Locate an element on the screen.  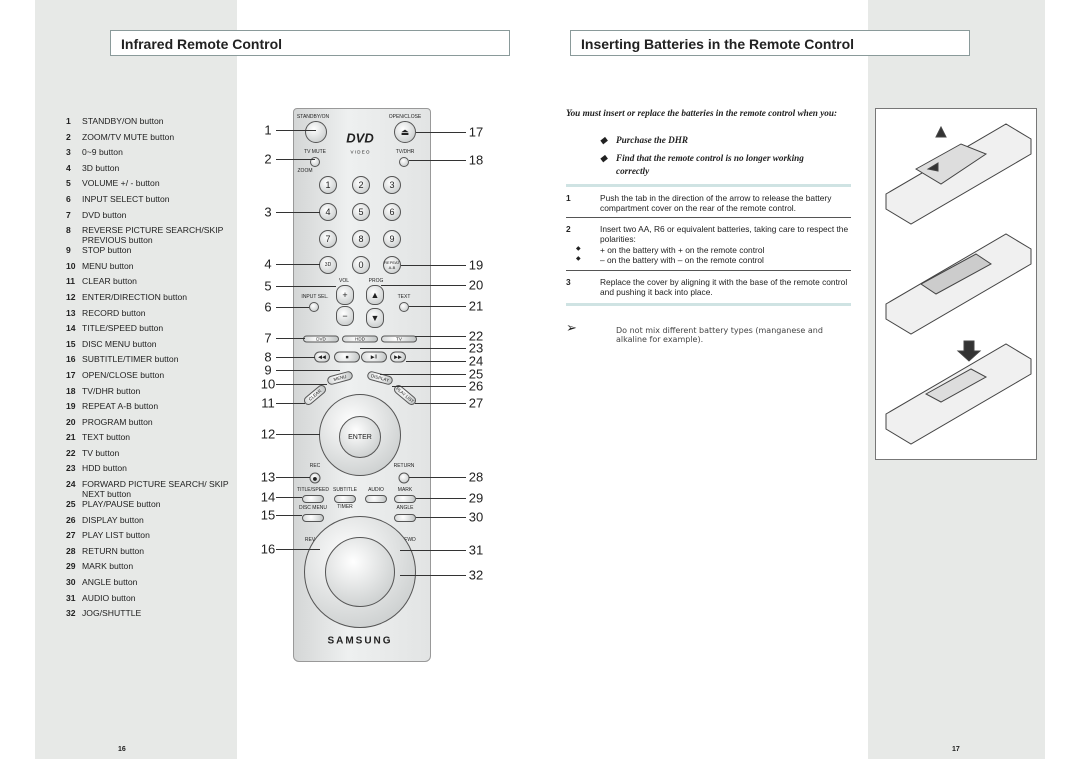
enter-button: ENTER is located at coordinates (360, 437).